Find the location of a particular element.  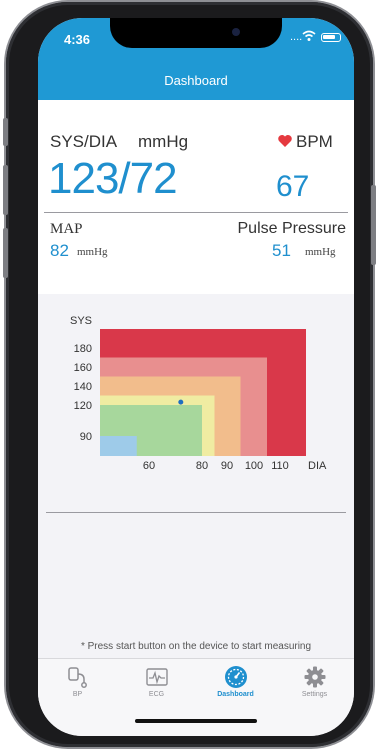

pulse-pressure-label: Pulse Pressure is located at coordinates (292, 228).